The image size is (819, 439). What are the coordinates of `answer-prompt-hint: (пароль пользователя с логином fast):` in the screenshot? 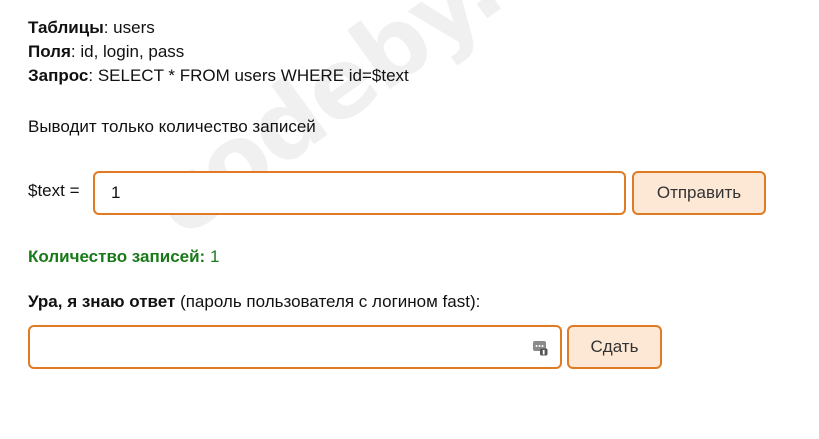 It's located at (328, 301).